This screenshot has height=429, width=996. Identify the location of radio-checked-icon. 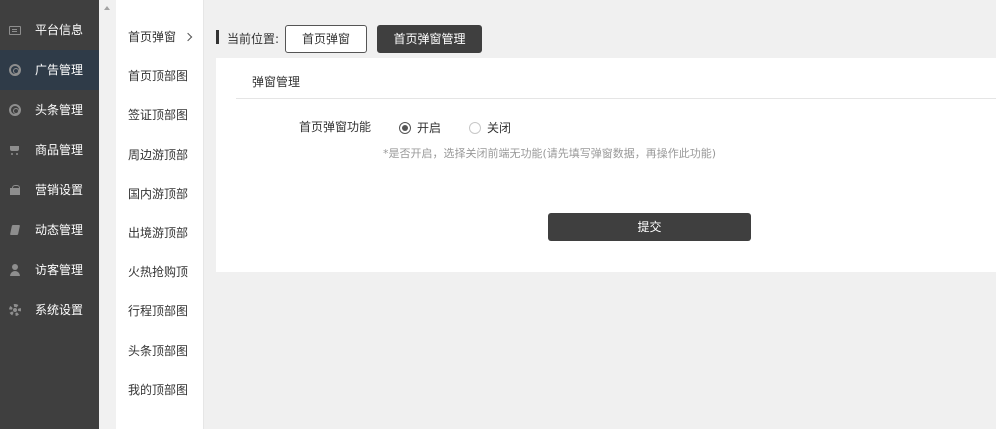
(405, 128).